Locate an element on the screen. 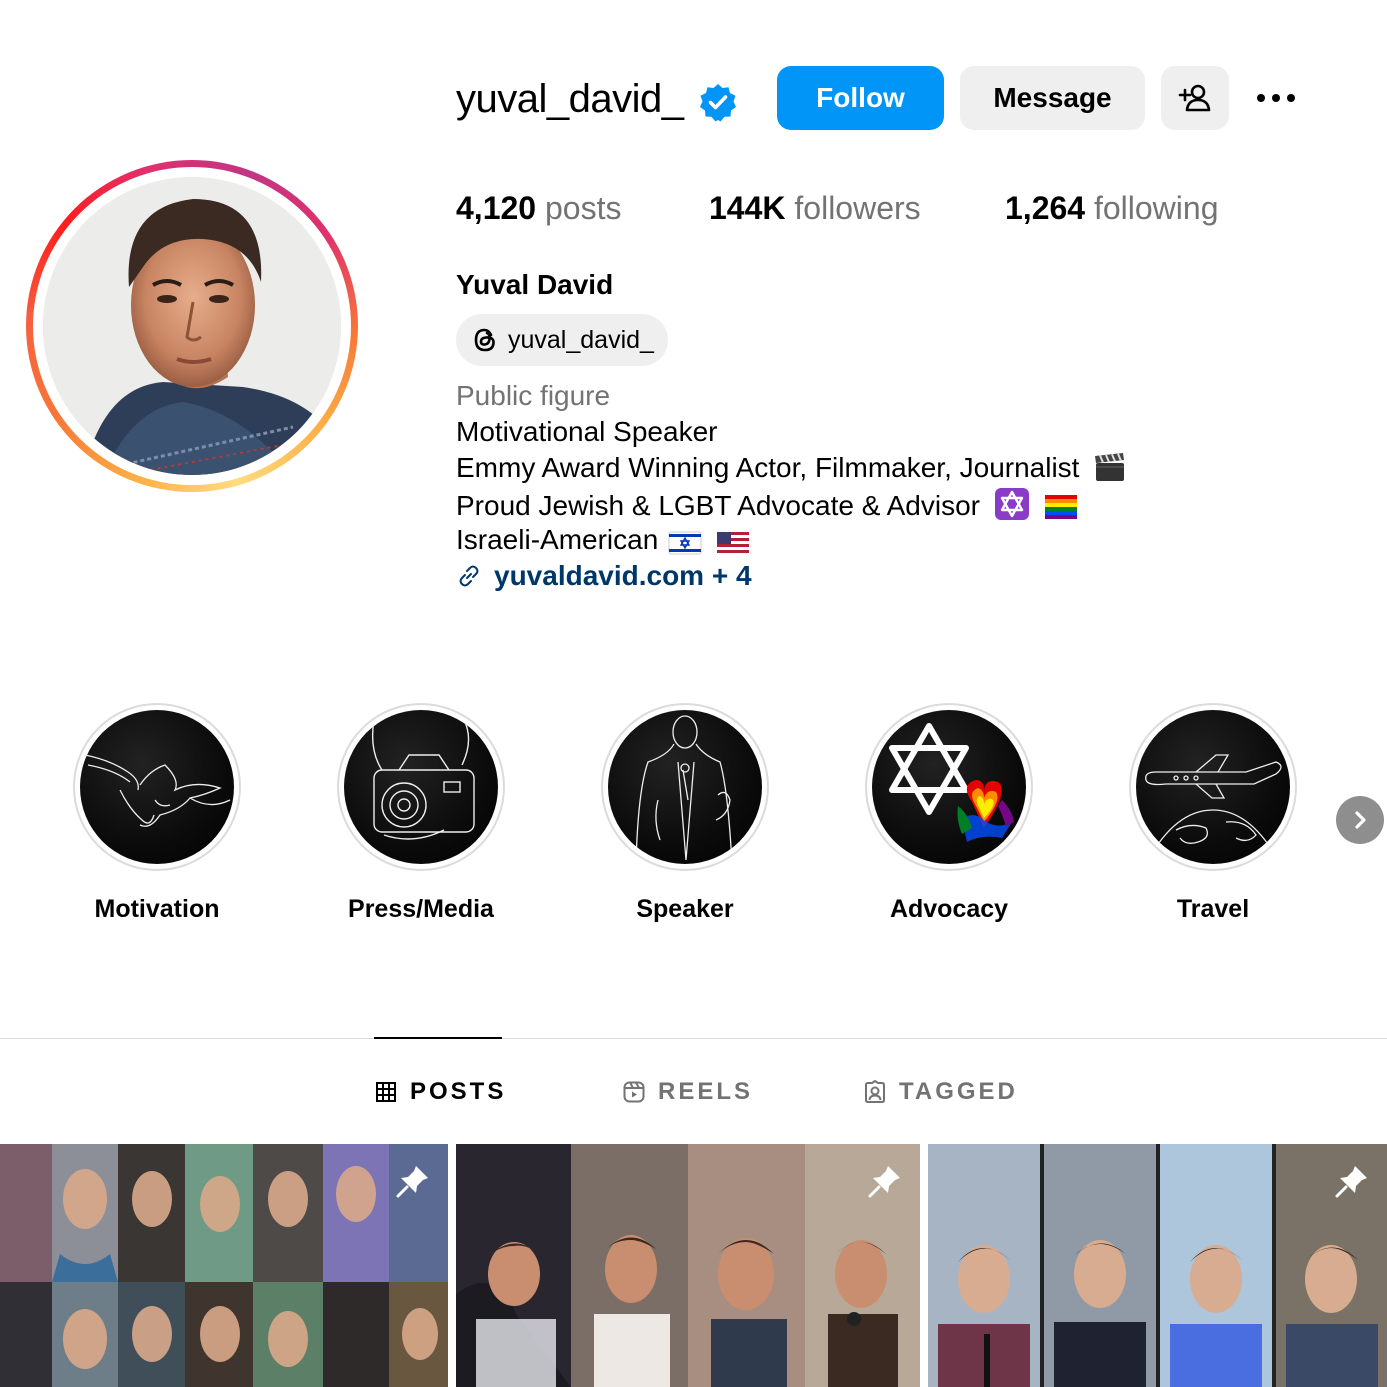 This screenshot has width=1387, height=1387. highlight-press-media: Press/Media is located at coordinates (421, 813).